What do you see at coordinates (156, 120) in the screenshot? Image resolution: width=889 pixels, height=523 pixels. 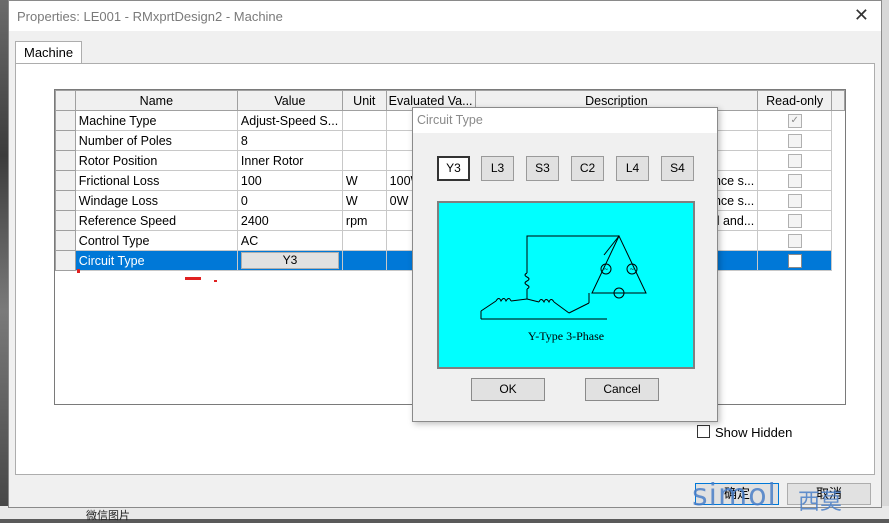 I see `cell-name: Machine Type` at bounding box center [156, 120].